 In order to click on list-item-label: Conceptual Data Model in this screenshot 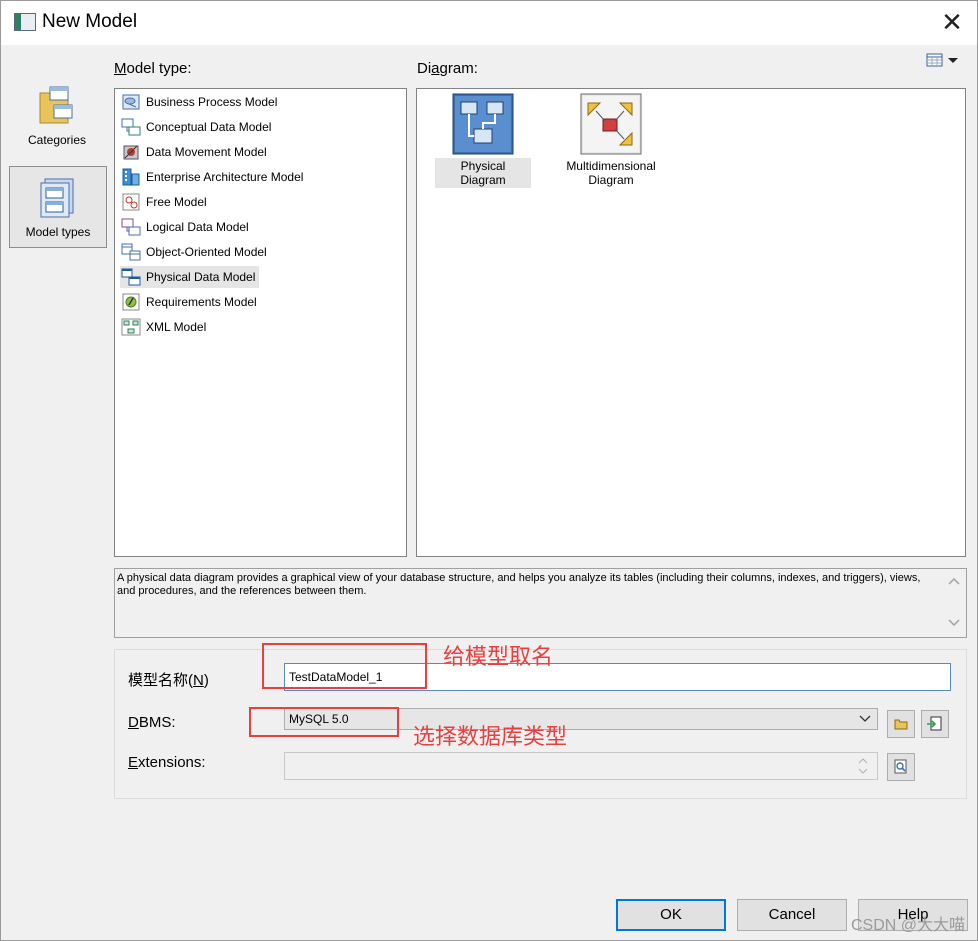, I will do `click(209, 127)`.